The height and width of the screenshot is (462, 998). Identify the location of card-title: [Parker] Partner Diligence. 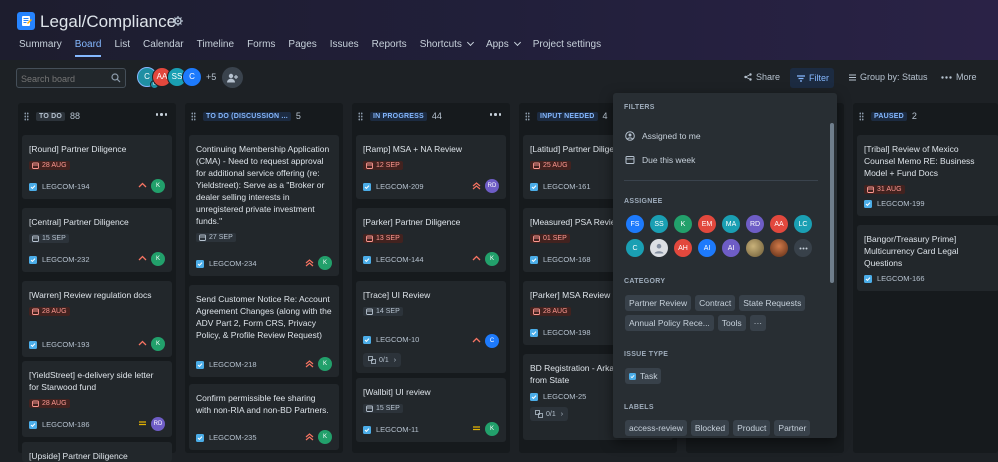
(412, 222).